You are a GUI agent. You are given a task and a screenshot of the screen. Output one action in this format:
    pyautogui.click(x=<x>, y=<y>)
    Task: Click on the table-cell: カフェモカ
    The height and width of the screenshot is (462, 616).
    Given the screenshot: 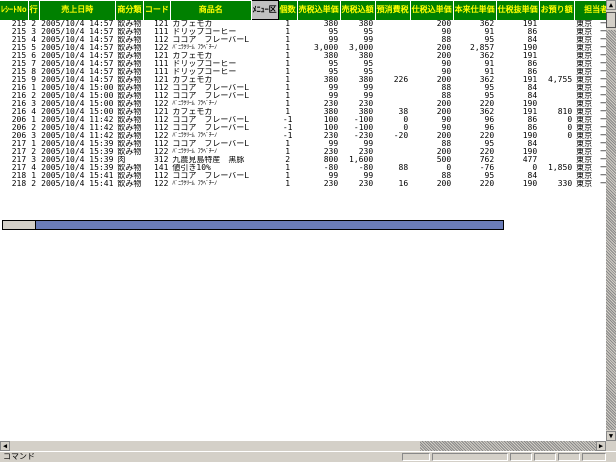 What is the action you would take?
    pyautogui.click(x=210, y=24)
    